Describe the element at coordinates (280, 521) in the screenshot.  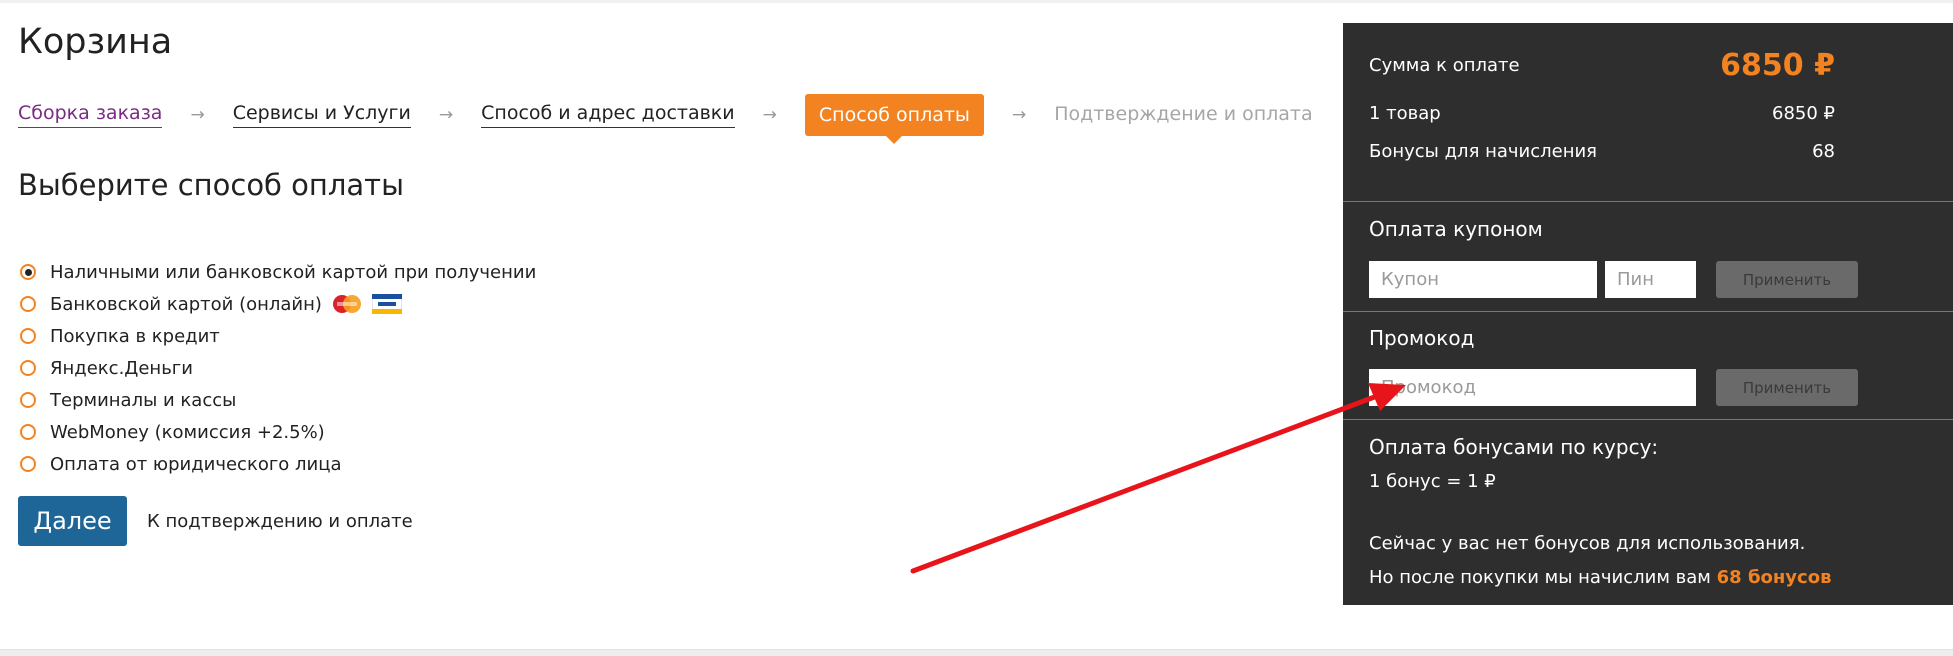
I see `next-step-caption: К подтверждению и оплате` at that location.